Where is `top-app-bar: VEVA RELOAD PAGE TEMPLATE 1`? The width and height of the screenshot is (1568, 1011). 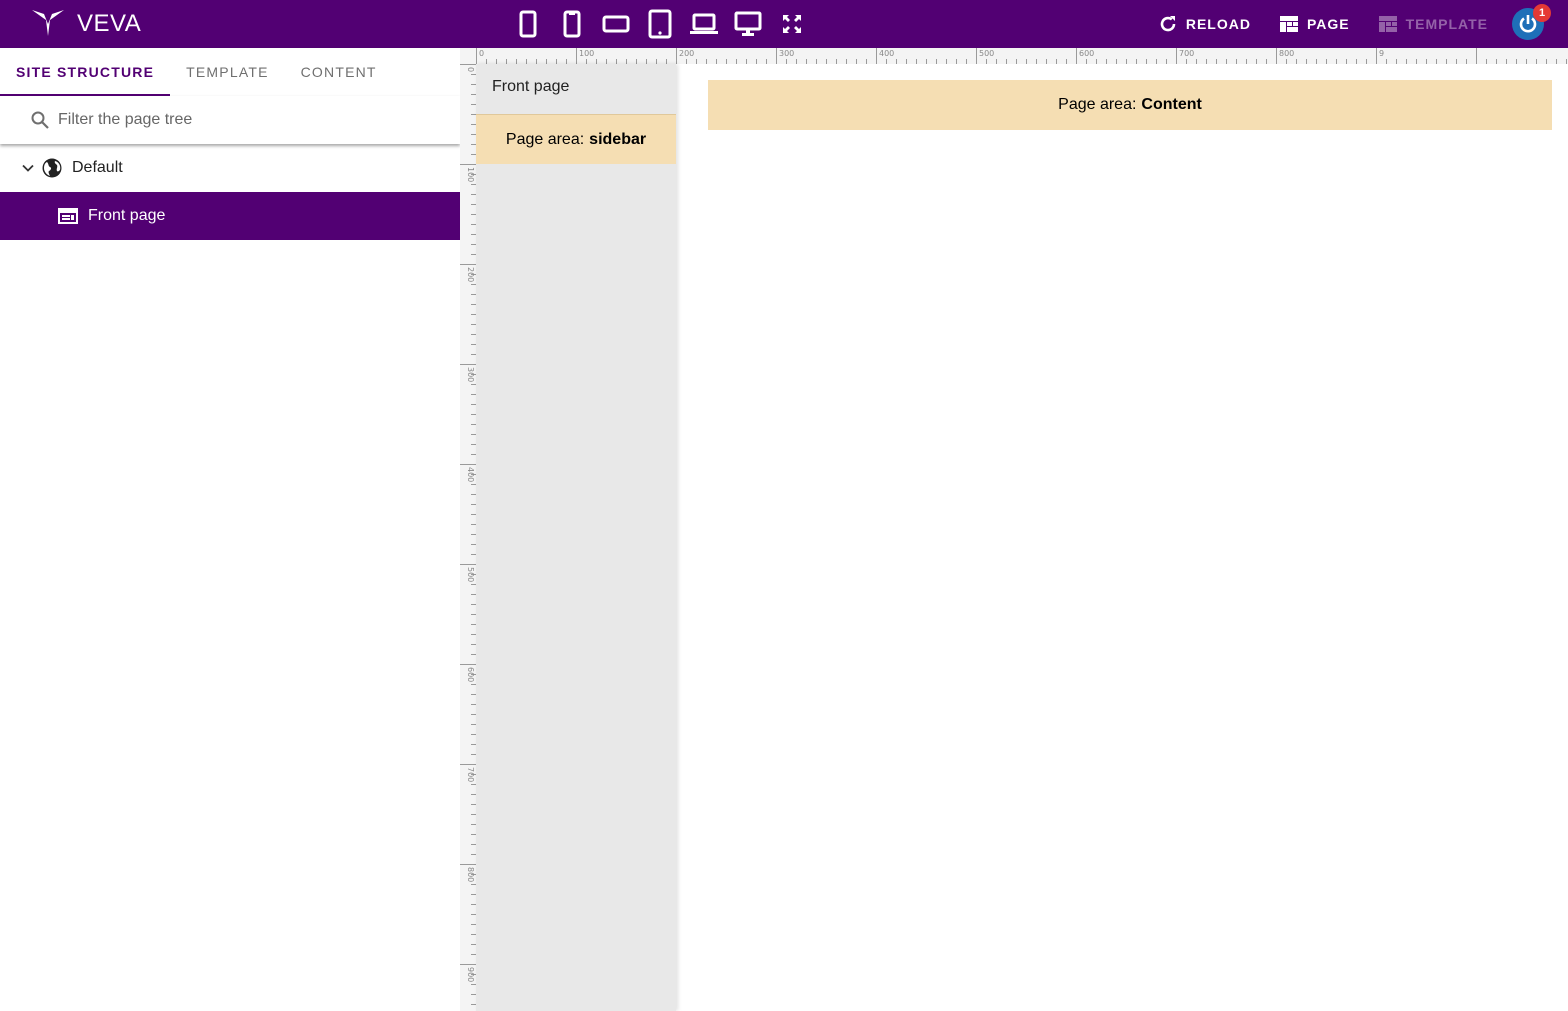
top-app-bar: VEVA RELOAD PAGE TEMPLATE 1 is located at coordinates (784, 24).